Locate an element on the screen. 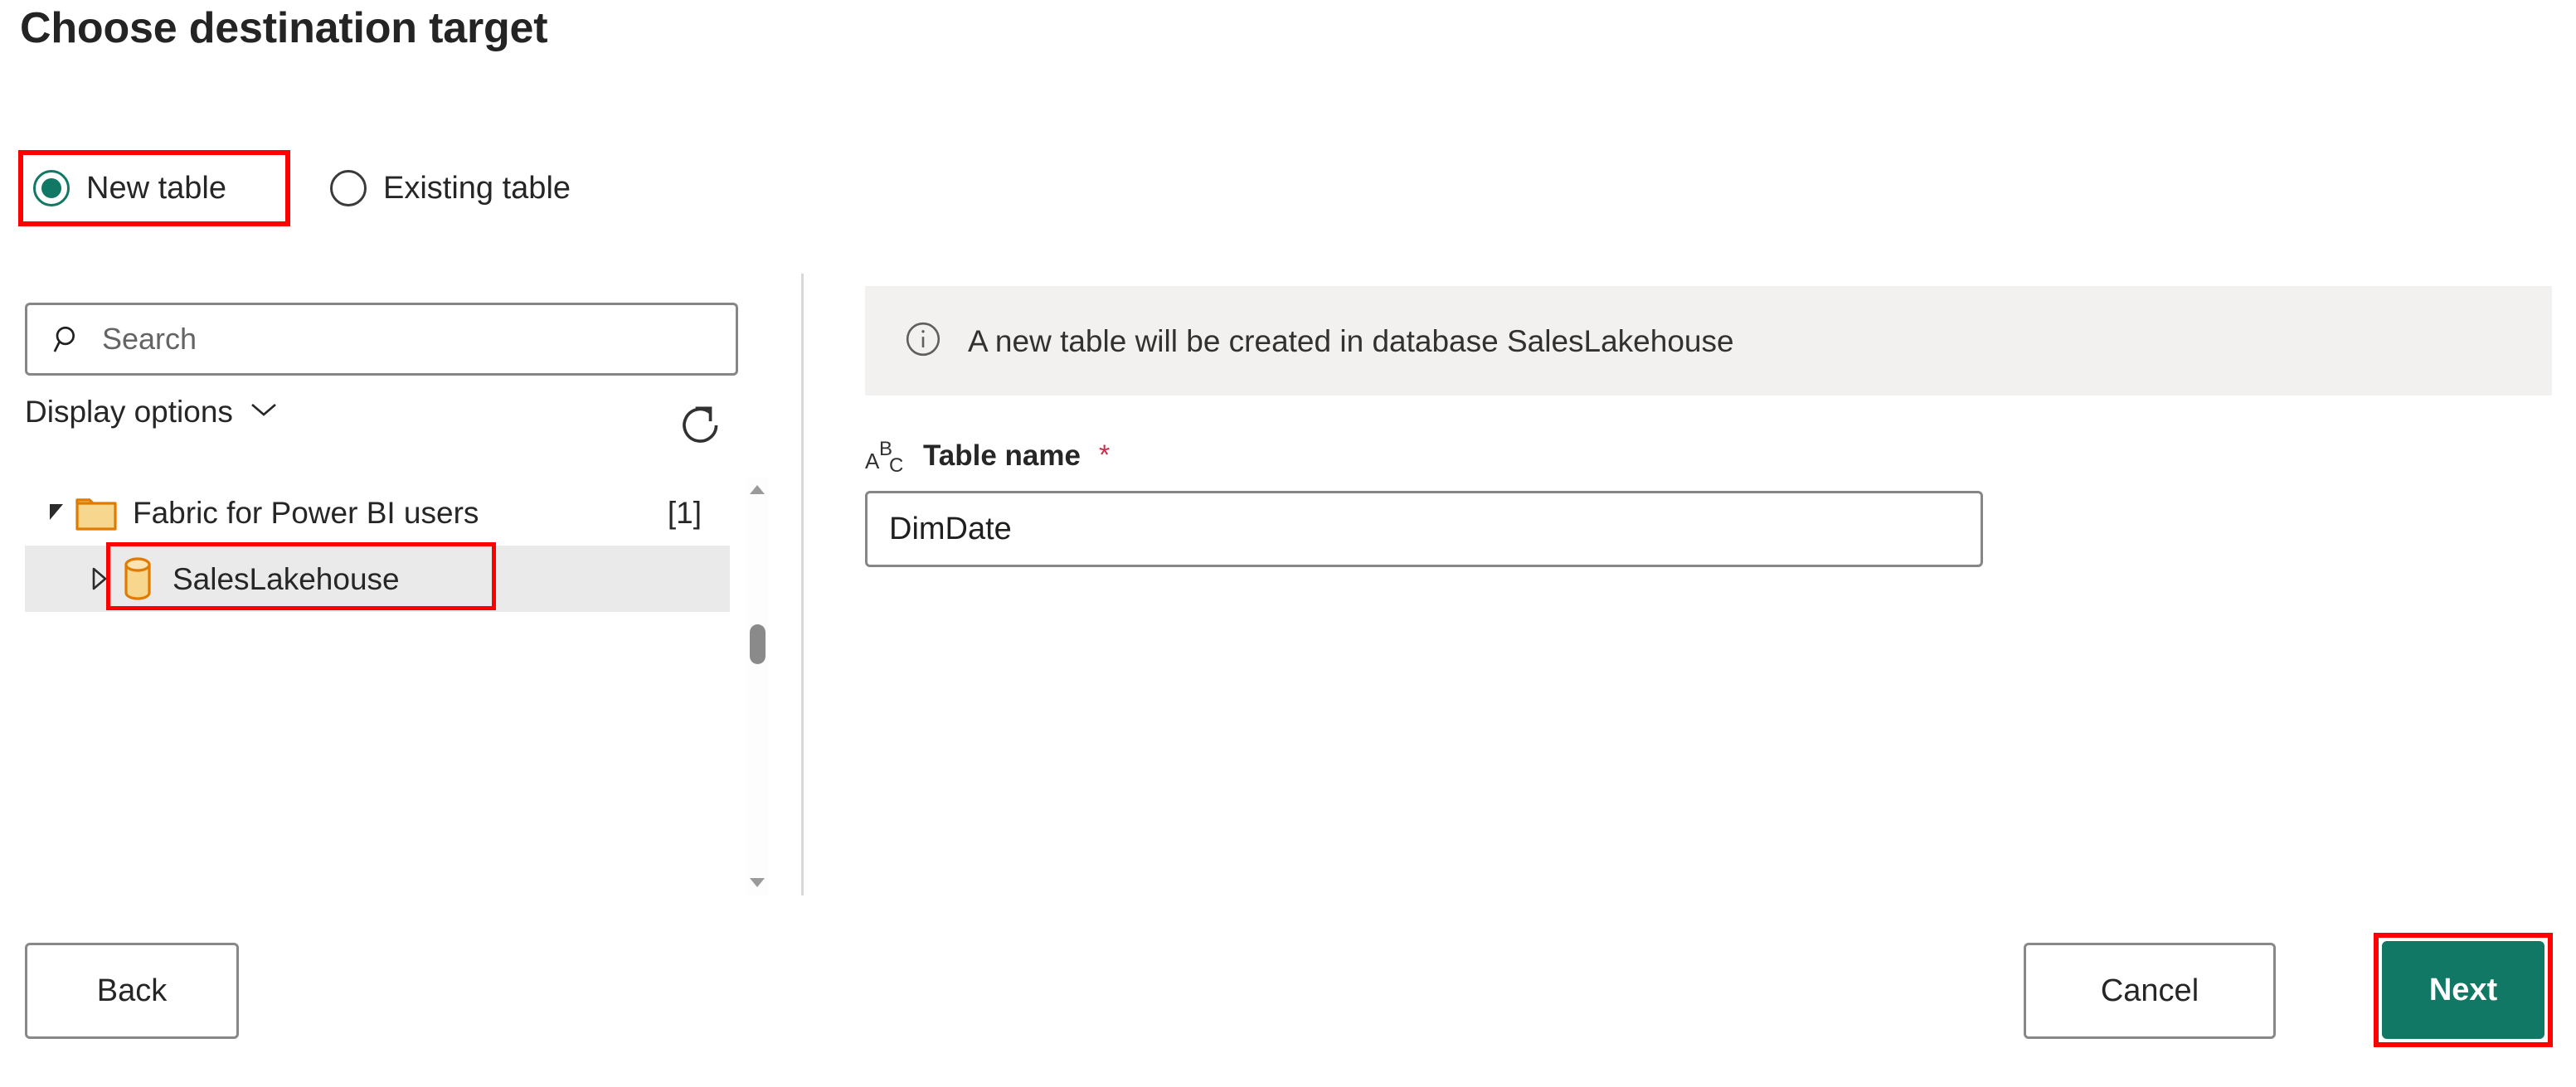 This screenshot has height=1087, width=2576. refresh-button is located at coordinates (701, 427).